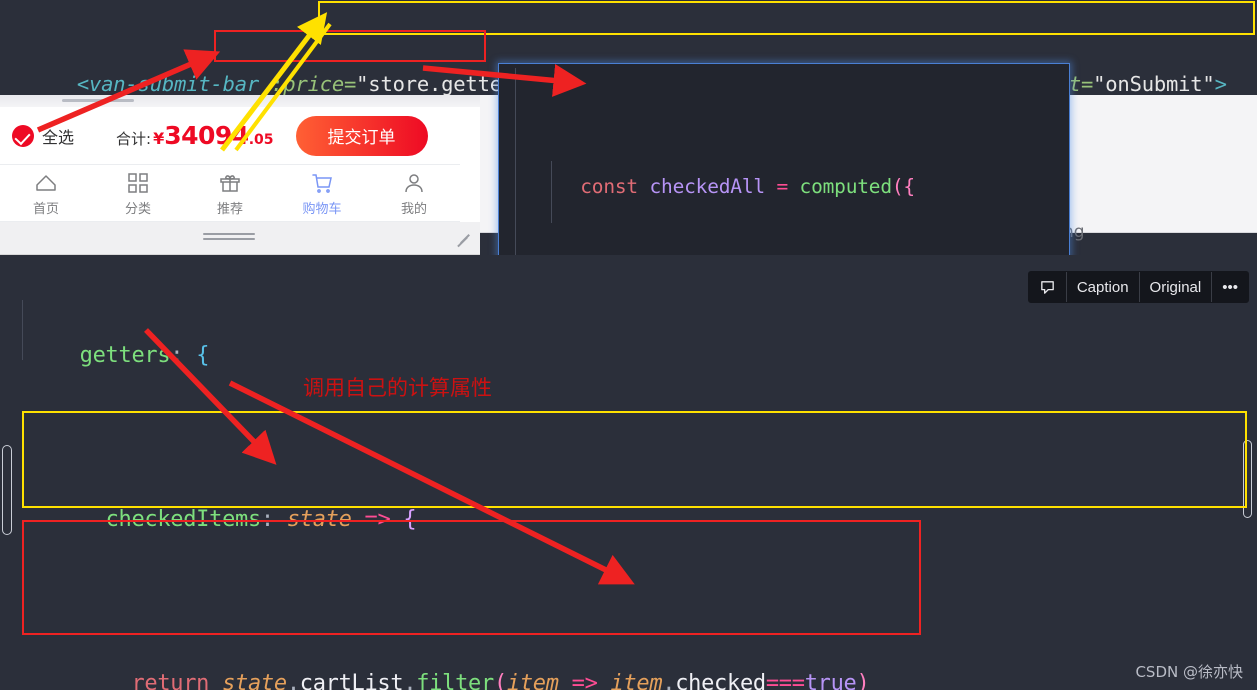  What do you see at coordinates (230, 183) in the screenshot?
I see `gift-icon` at bounding box center [230, 183].